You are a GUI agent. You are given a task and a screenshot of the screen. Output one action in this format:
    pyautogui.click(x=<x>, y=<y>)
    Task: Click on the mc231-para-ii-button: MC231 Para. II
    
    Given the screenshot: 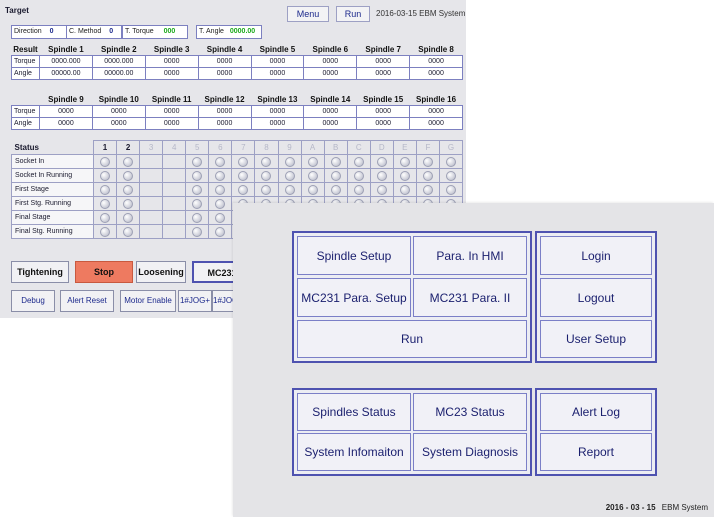 What is the action you would take?
    pyautogui.click(x=470, y=297)
    